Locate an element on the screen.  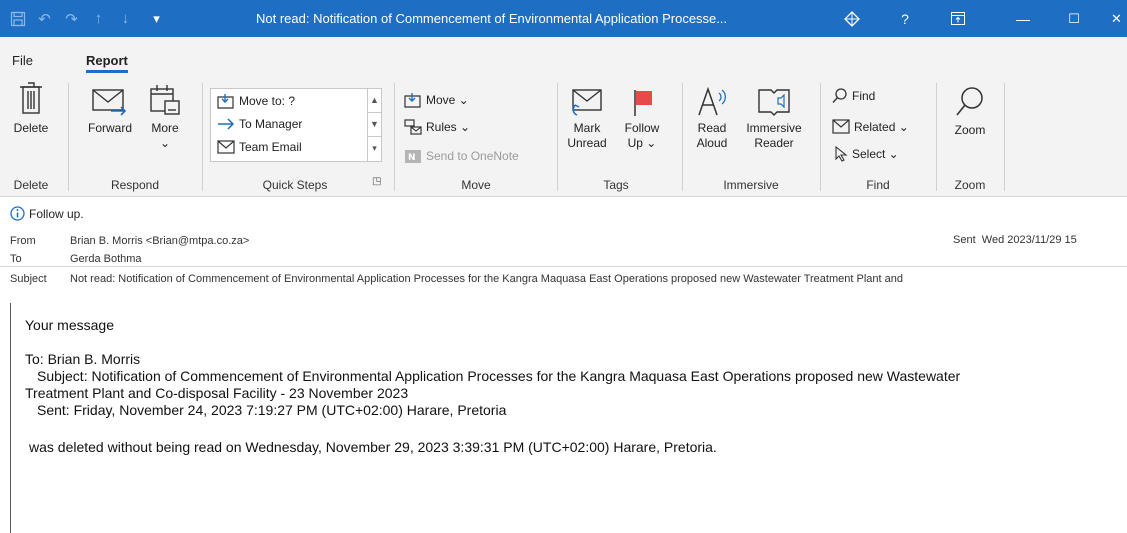
arrow-right-icon is located at coordinates (226, 124).